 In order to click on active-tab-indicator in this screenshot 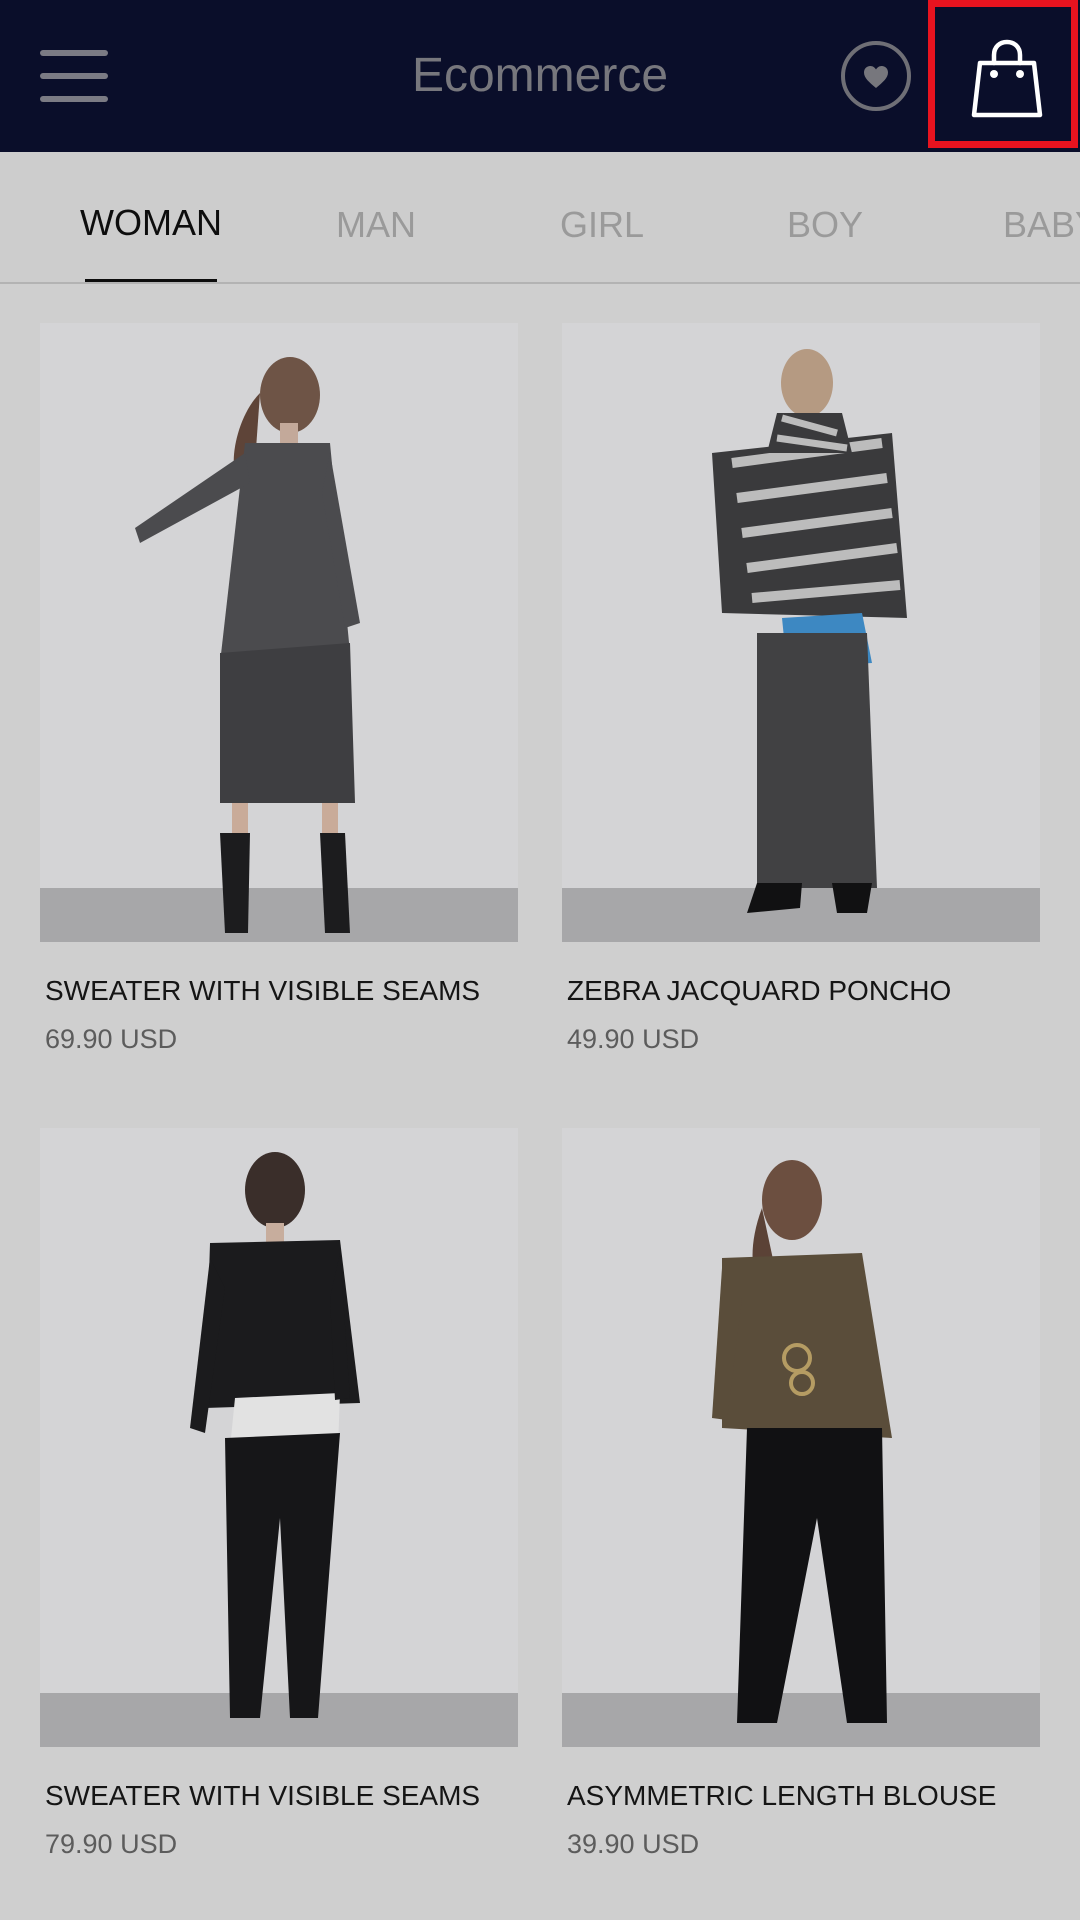, I will do `click(151, 280)`.